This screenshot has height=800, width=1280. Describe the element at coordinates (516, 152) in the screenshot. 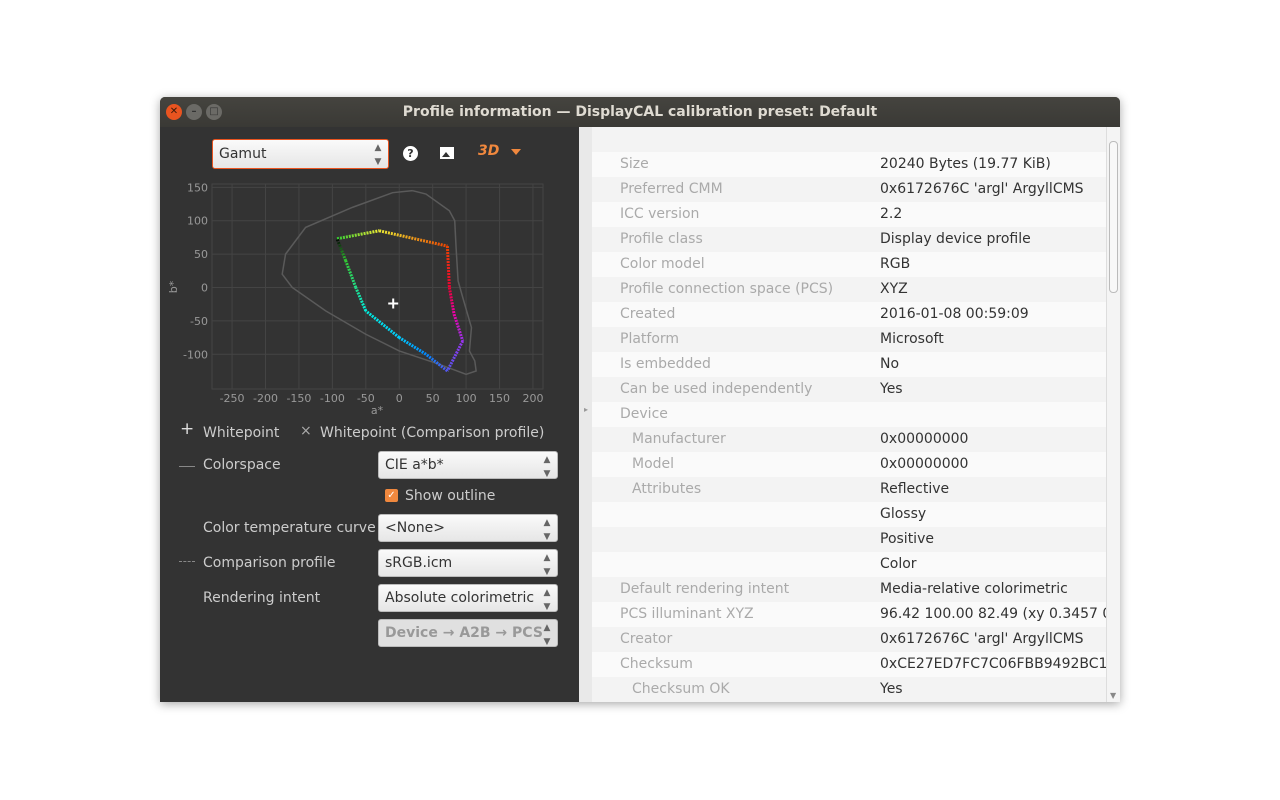

I see `chevron-down-icon` at that location.